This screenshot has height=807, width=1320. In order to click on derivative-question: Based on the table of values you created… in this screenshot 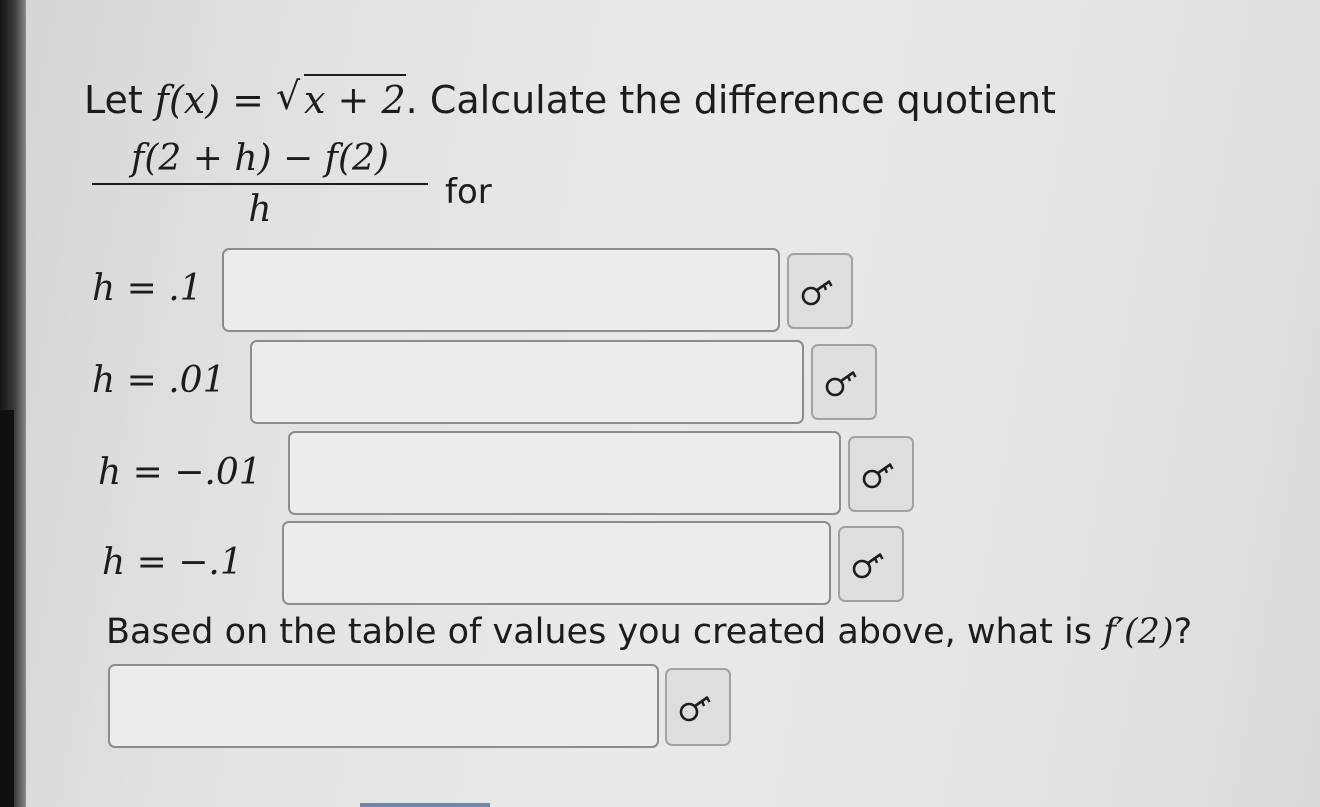, I will do `click(649, 632)`.